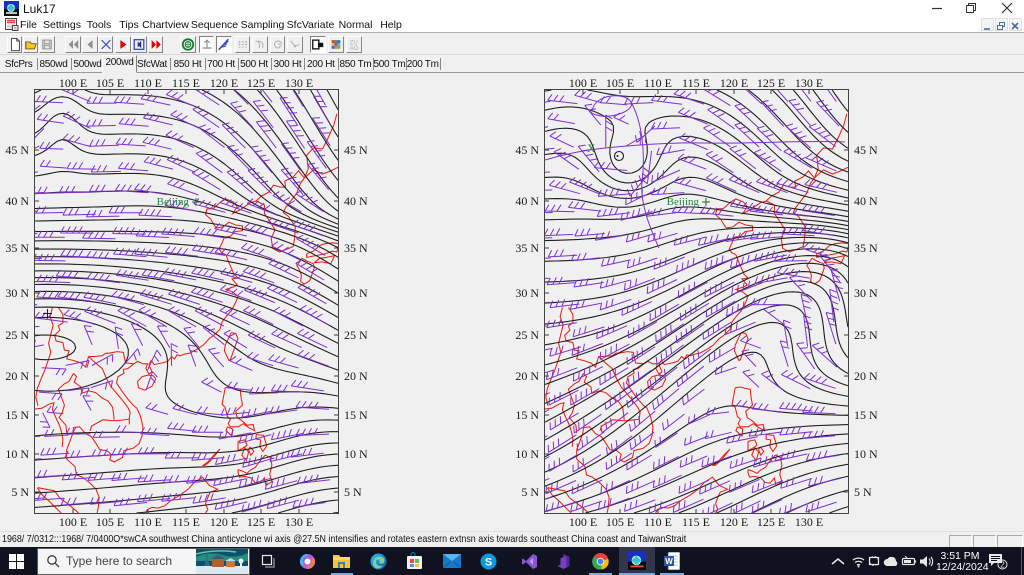 The height and width of the screenshot is (575, 1024). Describe the element at coordinates (669, 561) in the screenshot. I see `svg-text: W` at that location.